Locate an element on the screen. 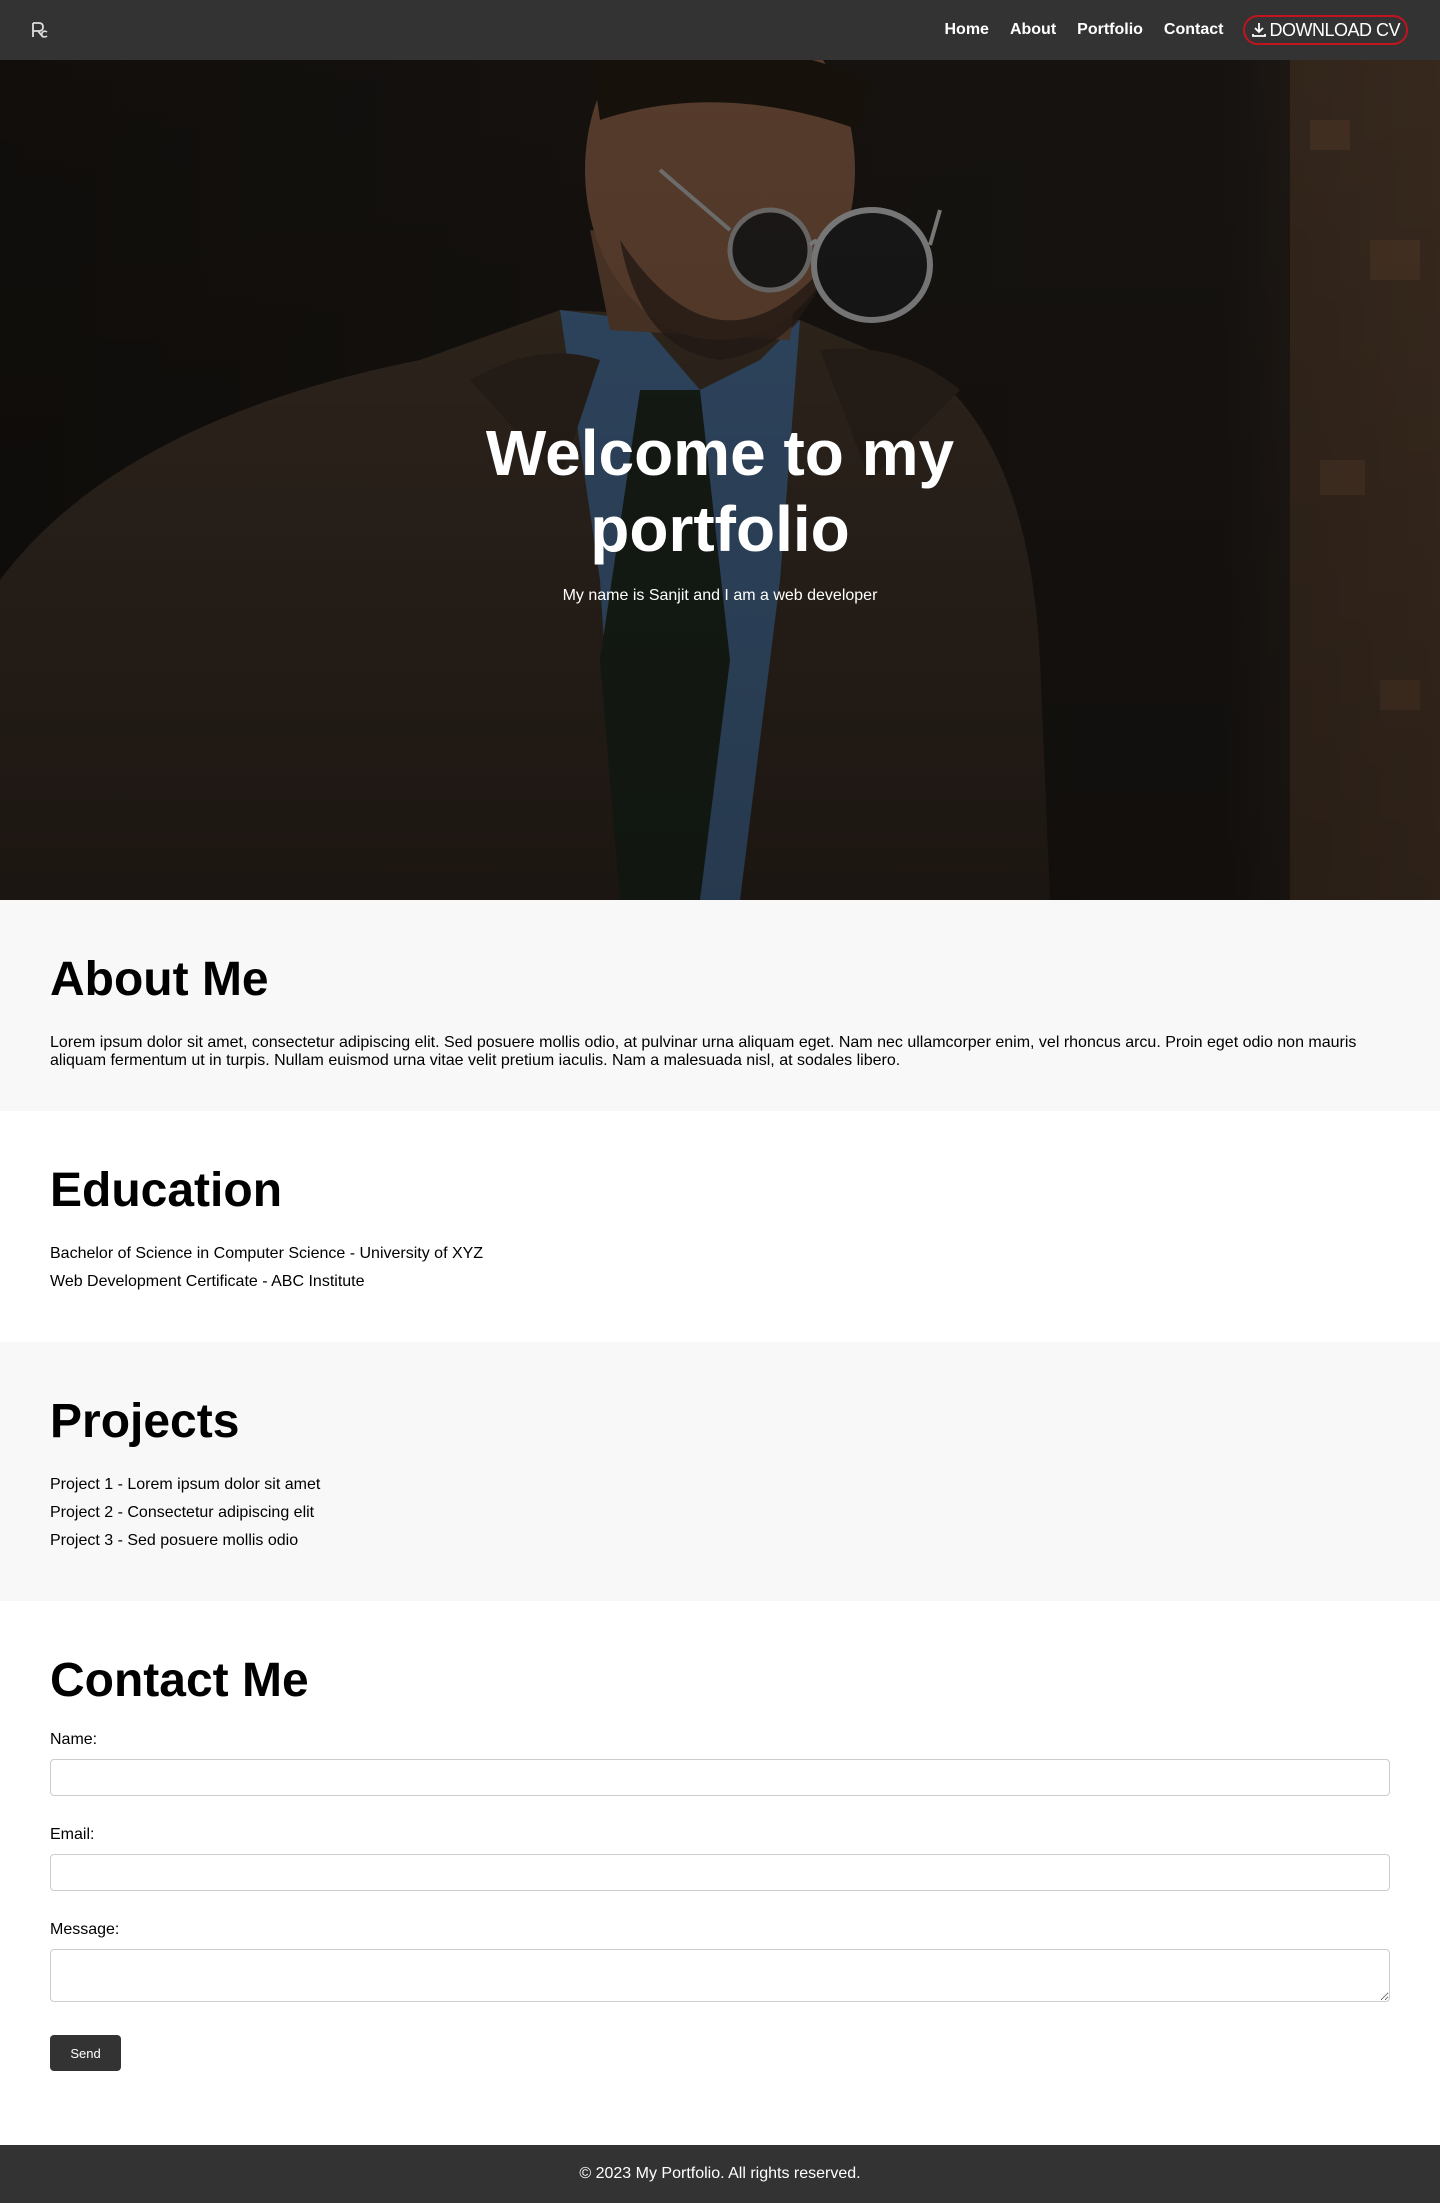  nav-link-home: Home is located at coordinates (967, 30).